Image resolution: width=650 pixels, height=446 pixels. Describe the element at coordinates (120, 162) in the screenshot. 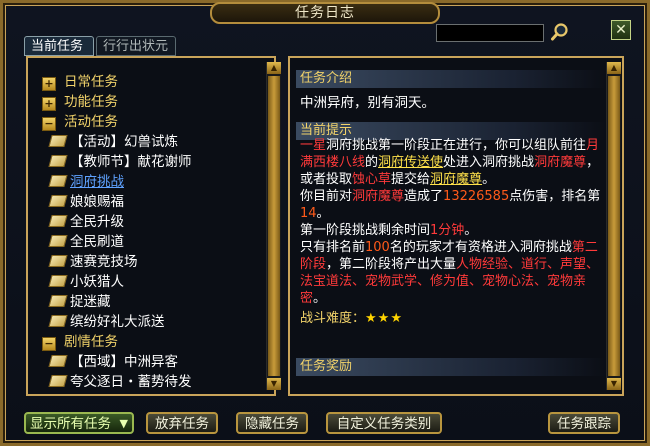

I see `task-item: 【教师节】献花谢师` at that location.